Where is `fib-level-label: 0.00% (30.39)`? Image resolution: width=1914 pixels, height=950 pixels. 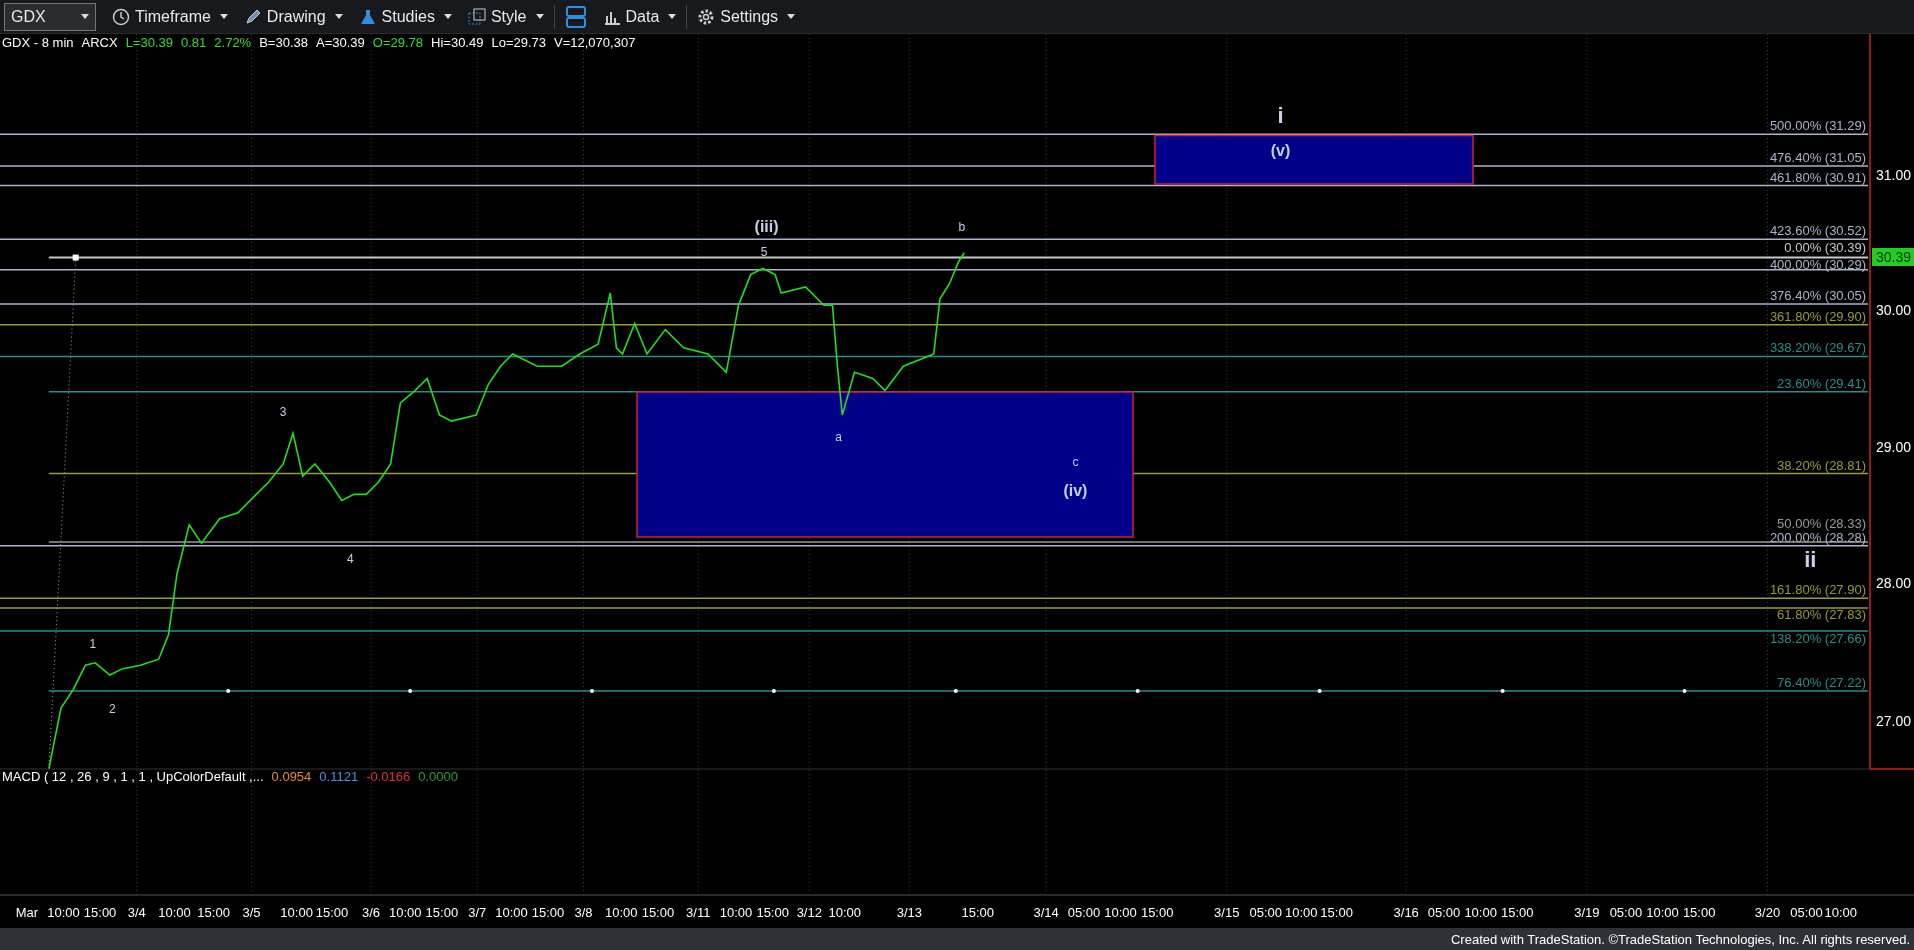 fib-level-label: 0.00% (30.39) is located at coordinates (1825, 247).